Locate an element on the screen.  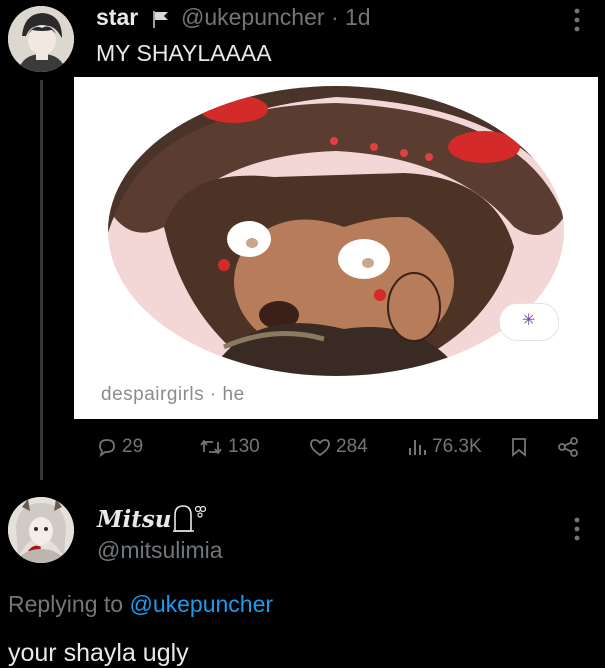
like-count: 284 is located at coordinates (352, 446).